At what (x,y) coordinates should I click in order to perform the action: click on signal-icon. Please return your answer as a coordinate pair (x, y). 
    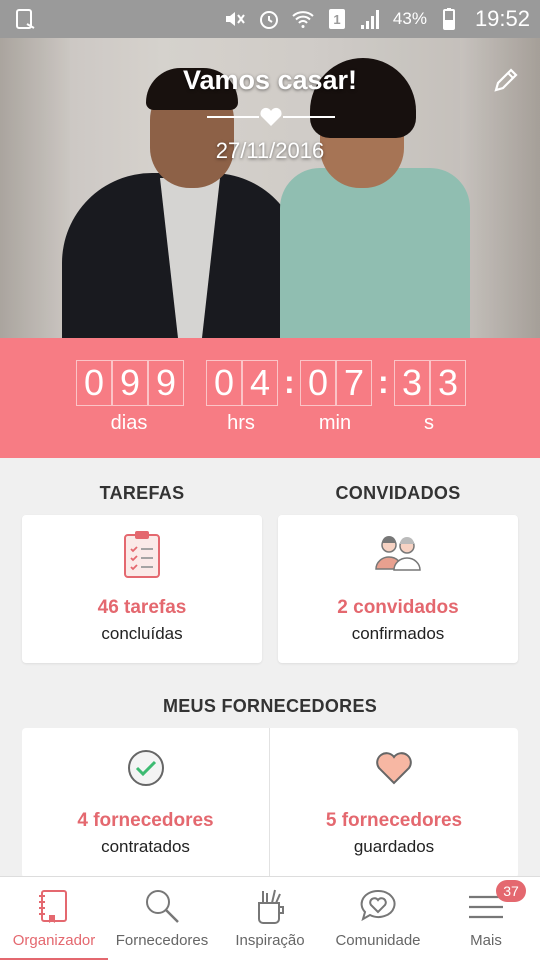
    Looking at the image, I should click on (369, 19).